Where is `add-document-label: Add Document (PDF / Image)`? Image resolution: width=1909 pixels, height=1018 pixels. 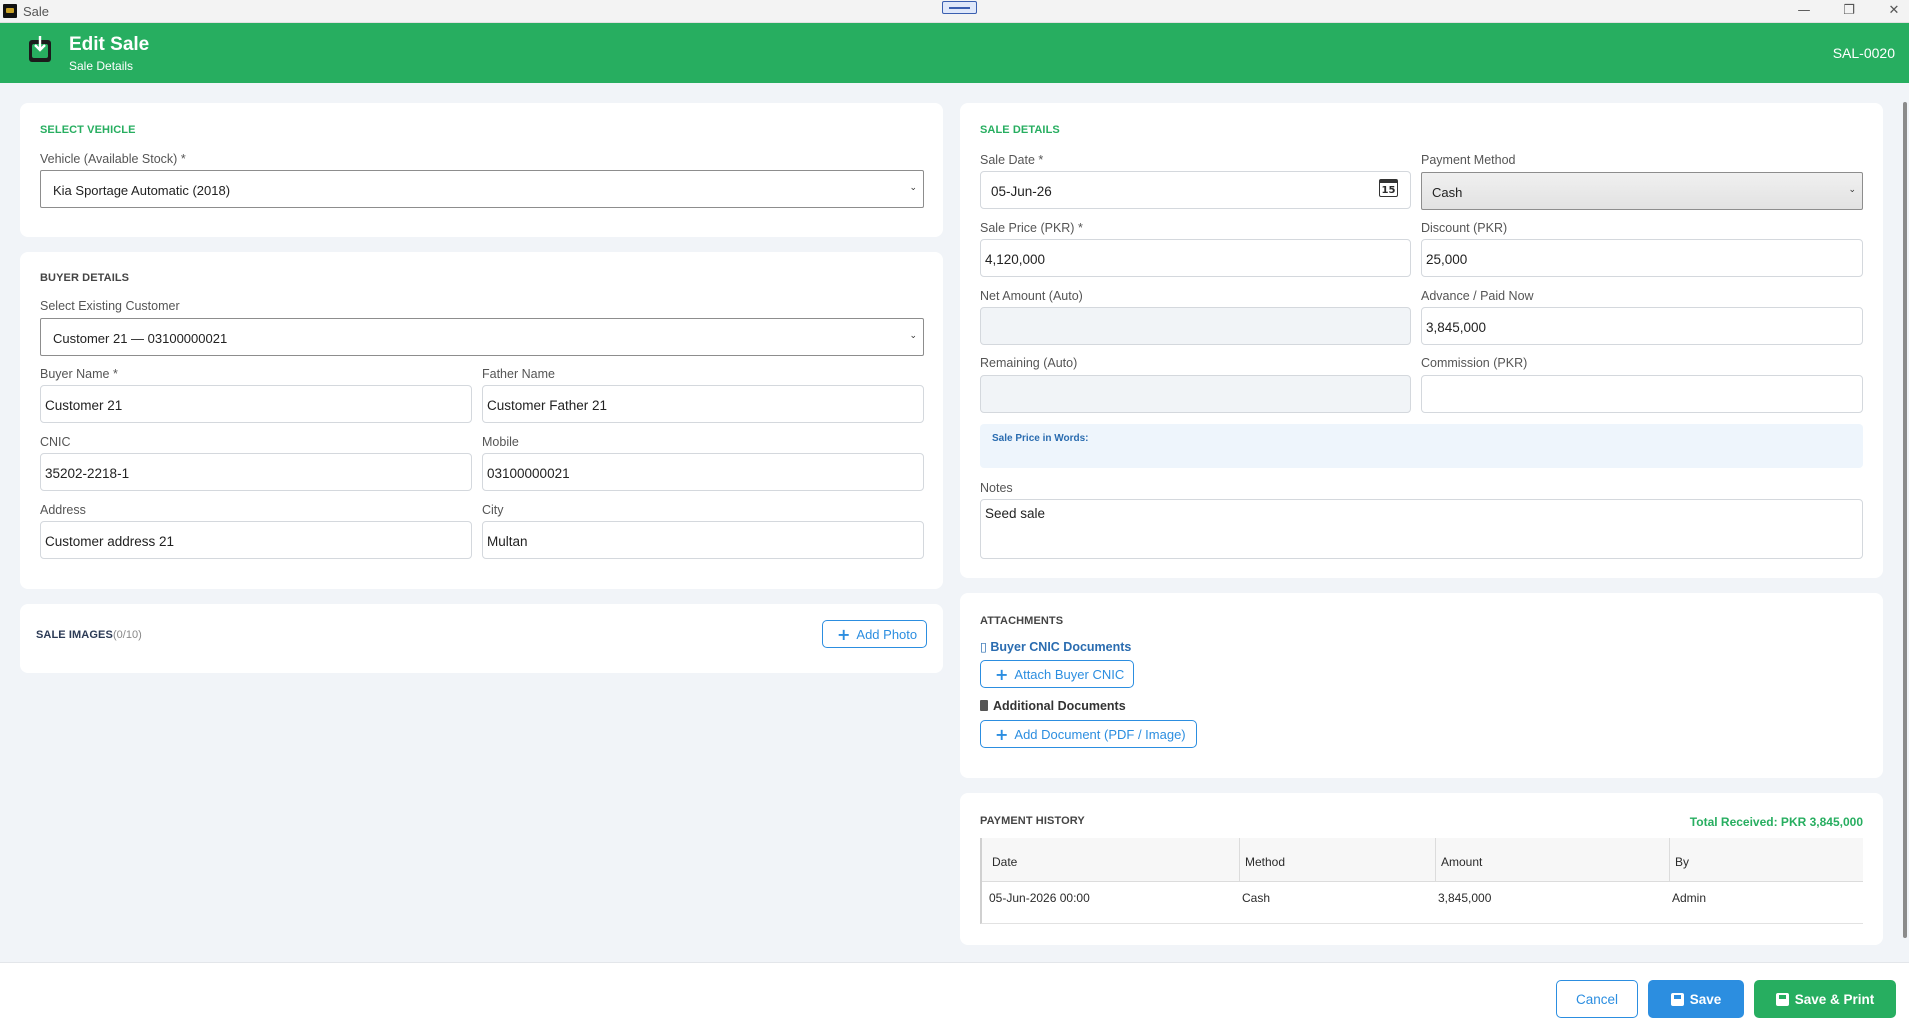
add-document-label: Add Document (PDF / Image) is located at coordinates (1100, 734).